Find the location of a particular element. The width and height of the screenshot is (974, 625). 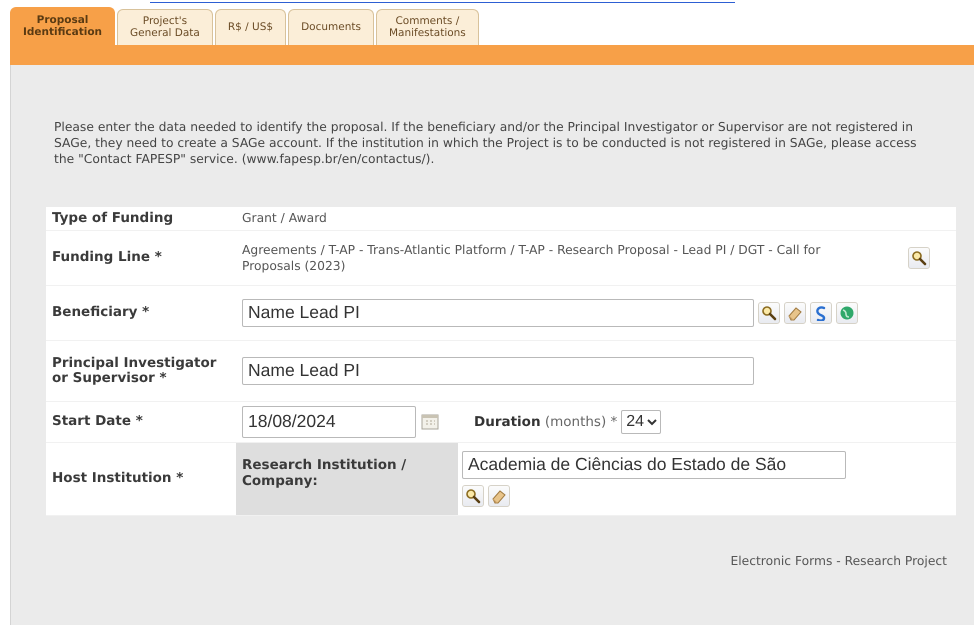

field-label: Beneficiary * is located at coordinates (101, 312).